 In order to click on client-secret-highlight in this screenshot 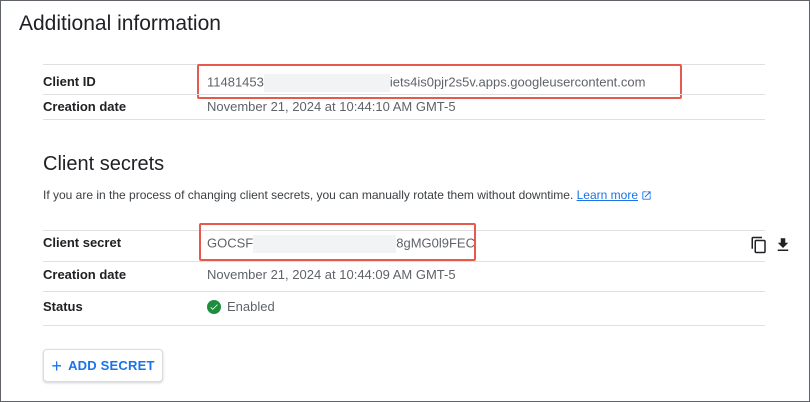, I will do `click(337, 242)`.